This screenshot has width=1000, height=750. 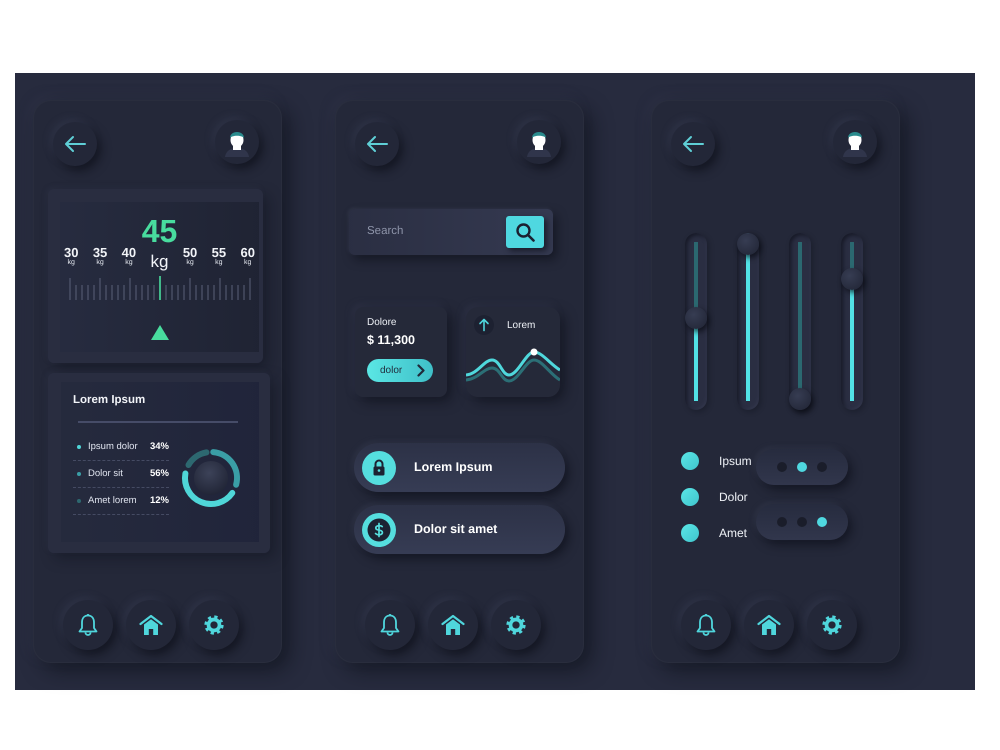 I want to click on legend-label: Amet lorem, so click(x=112, y=501).